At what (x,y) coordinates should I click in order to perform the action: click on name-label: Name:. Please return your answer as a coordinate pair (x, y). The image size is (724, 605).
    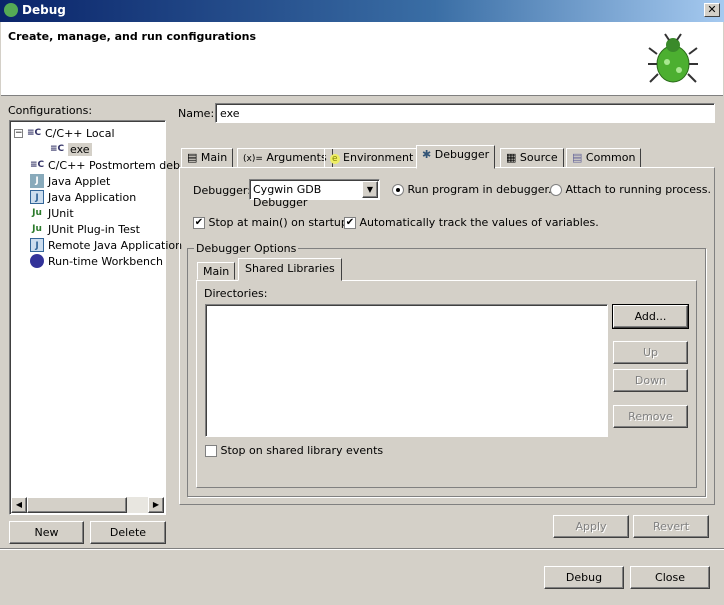
    Looking at the image, I should click on (196, 113).